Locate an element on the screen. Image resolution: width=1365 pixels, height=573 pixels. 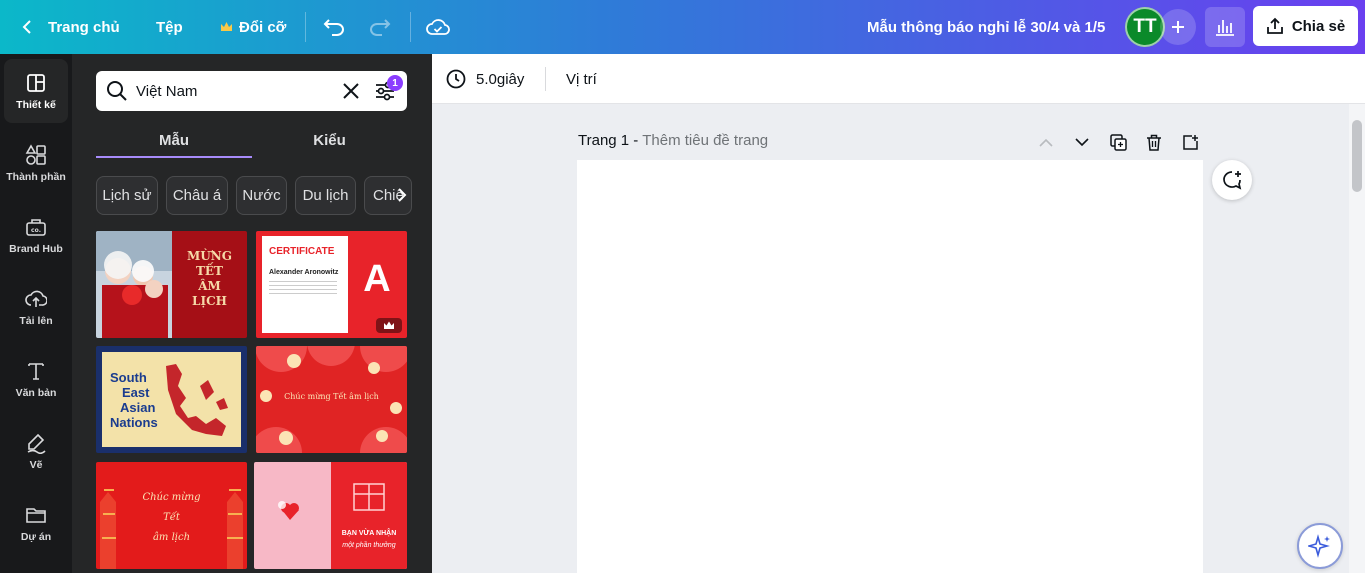
cloud-upload-icon is located at coordinates (36, 298).